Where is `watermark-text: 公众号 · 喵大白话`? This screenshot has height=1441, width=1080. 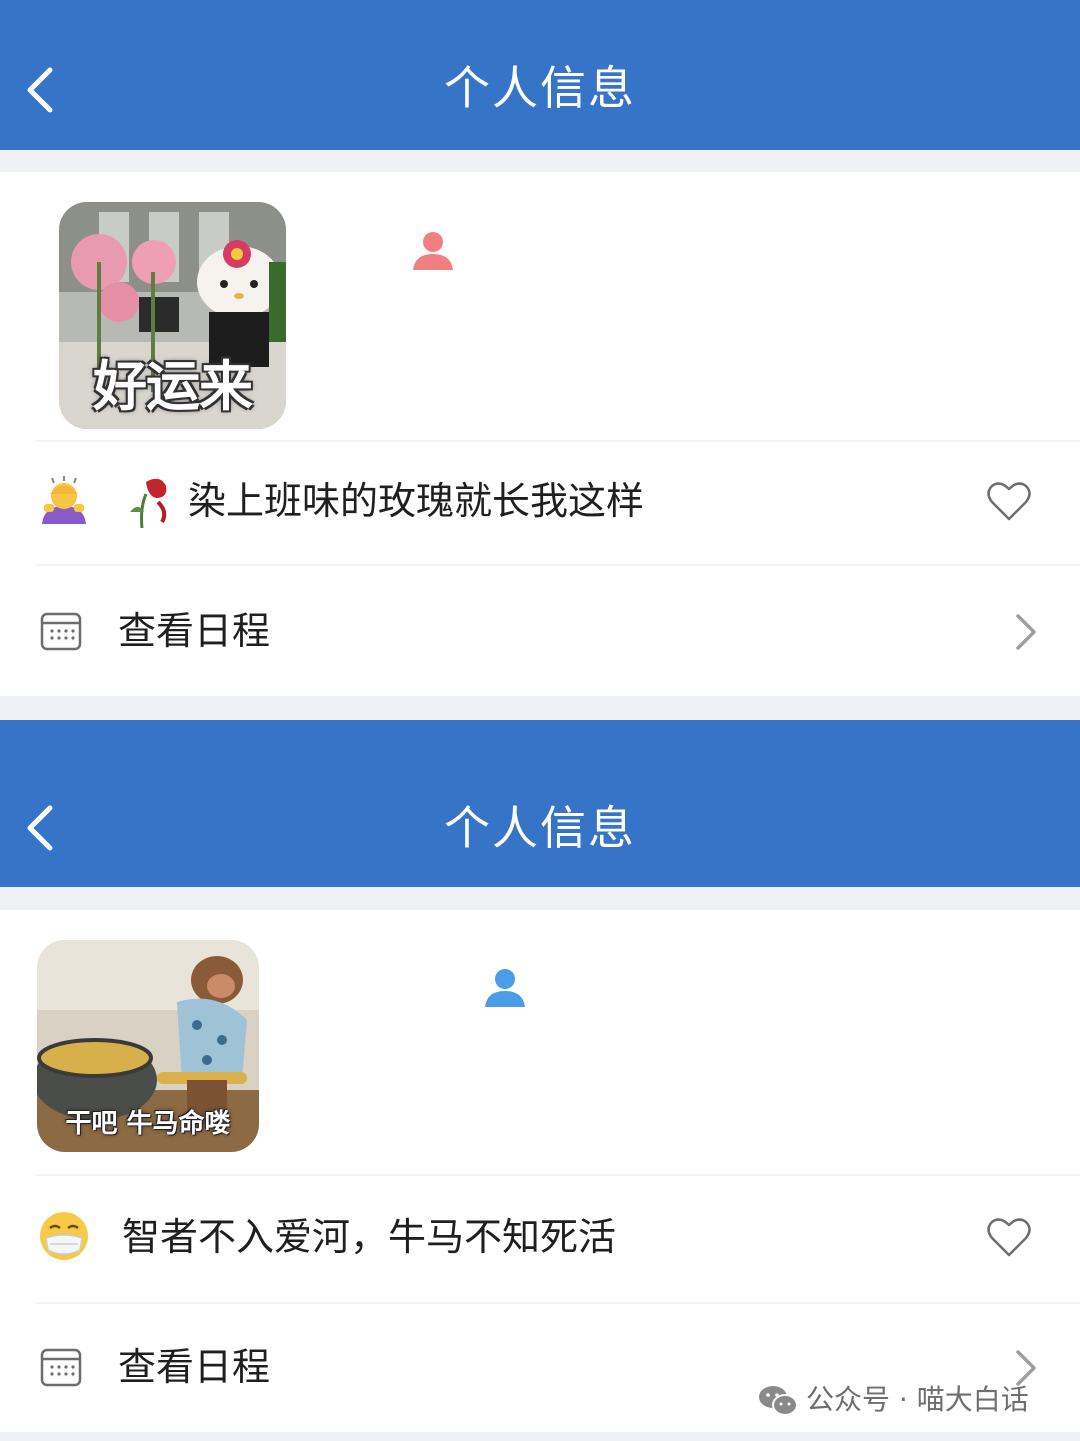 watermark-text: 公众号 · 喵大白话 is located at coordinates (917, 1399).